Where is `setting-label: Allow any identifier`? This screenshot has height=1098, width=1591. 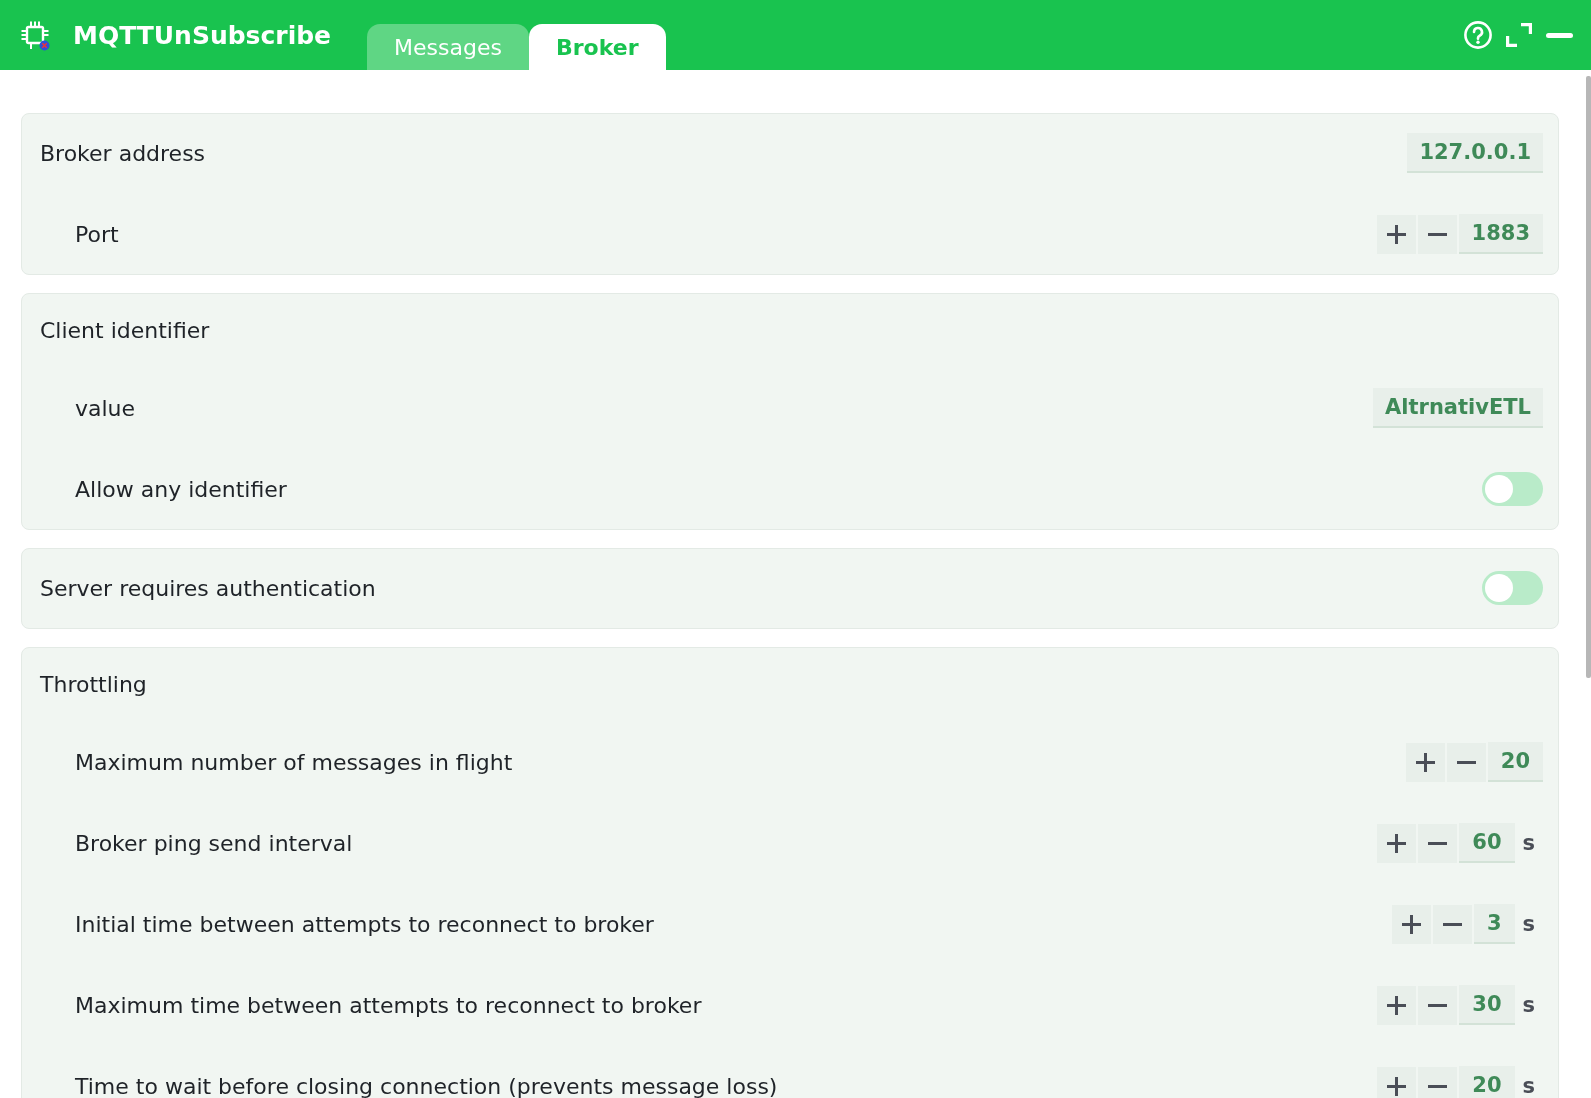
setting-label: Allow any identifier is located at coordinates (181, 489).